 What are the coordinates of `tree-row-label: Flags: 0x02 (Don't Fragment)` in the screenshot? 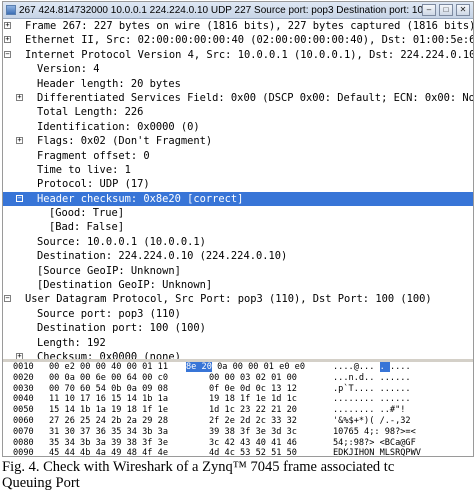 It's located at (125, 141).